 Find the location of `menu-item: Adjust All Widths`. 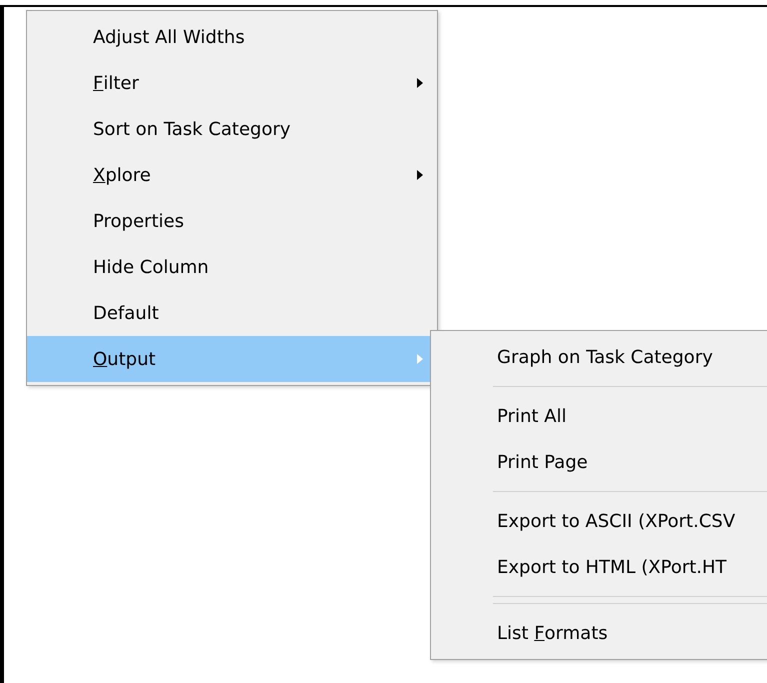

menu-item: Adjust All Widths is located at coordinates (232, 37).